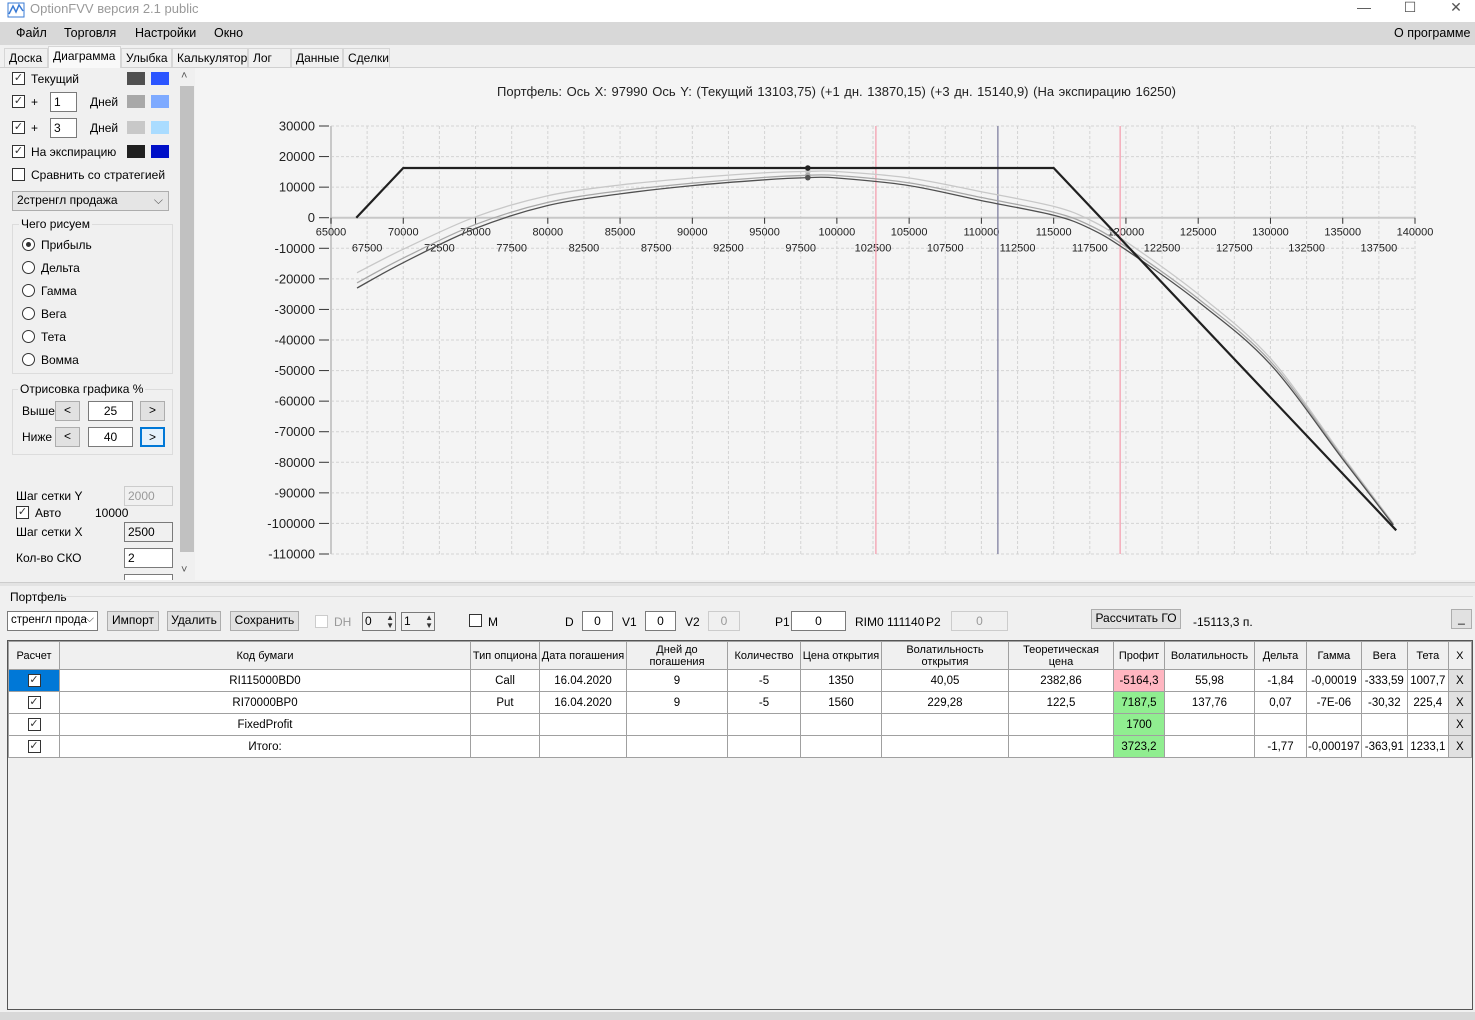 The height and width of the screenshot is (1020, 1475). What do you see at coordinates (1334, 655) in the screenshot?
I see `column-header: Гамма` at bounding box center [1334, 655].